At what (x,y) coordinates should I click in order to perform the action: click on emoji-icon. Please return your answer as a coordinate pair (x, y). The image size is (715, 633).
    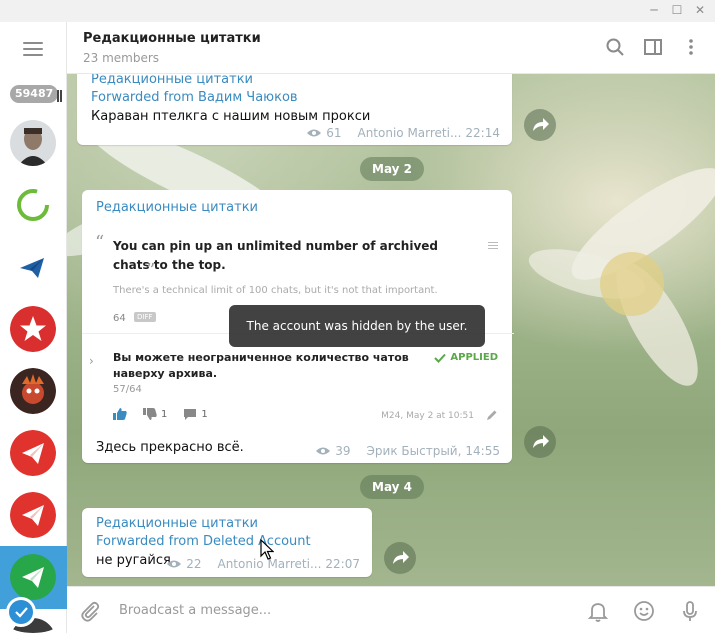
    Looking at the image, I should click on (644, 611).